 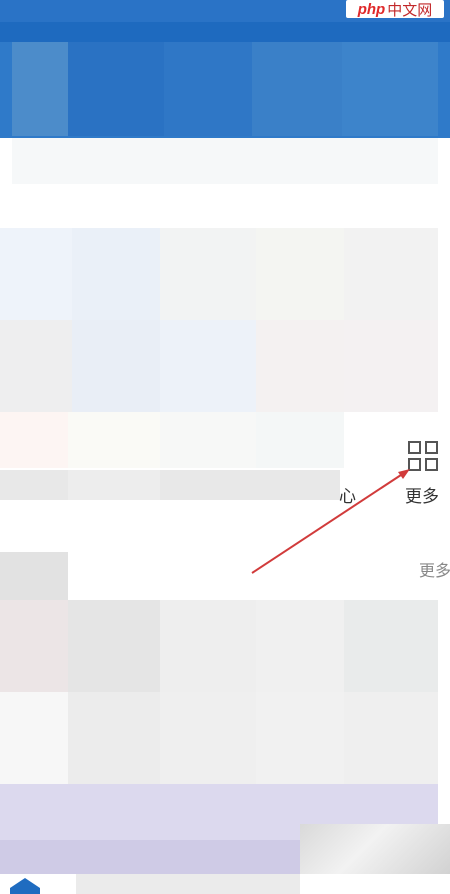 What do you see at coordinates (25, 886) in the screenshot?
I see `home-icon` at bounding box center [25, 886].